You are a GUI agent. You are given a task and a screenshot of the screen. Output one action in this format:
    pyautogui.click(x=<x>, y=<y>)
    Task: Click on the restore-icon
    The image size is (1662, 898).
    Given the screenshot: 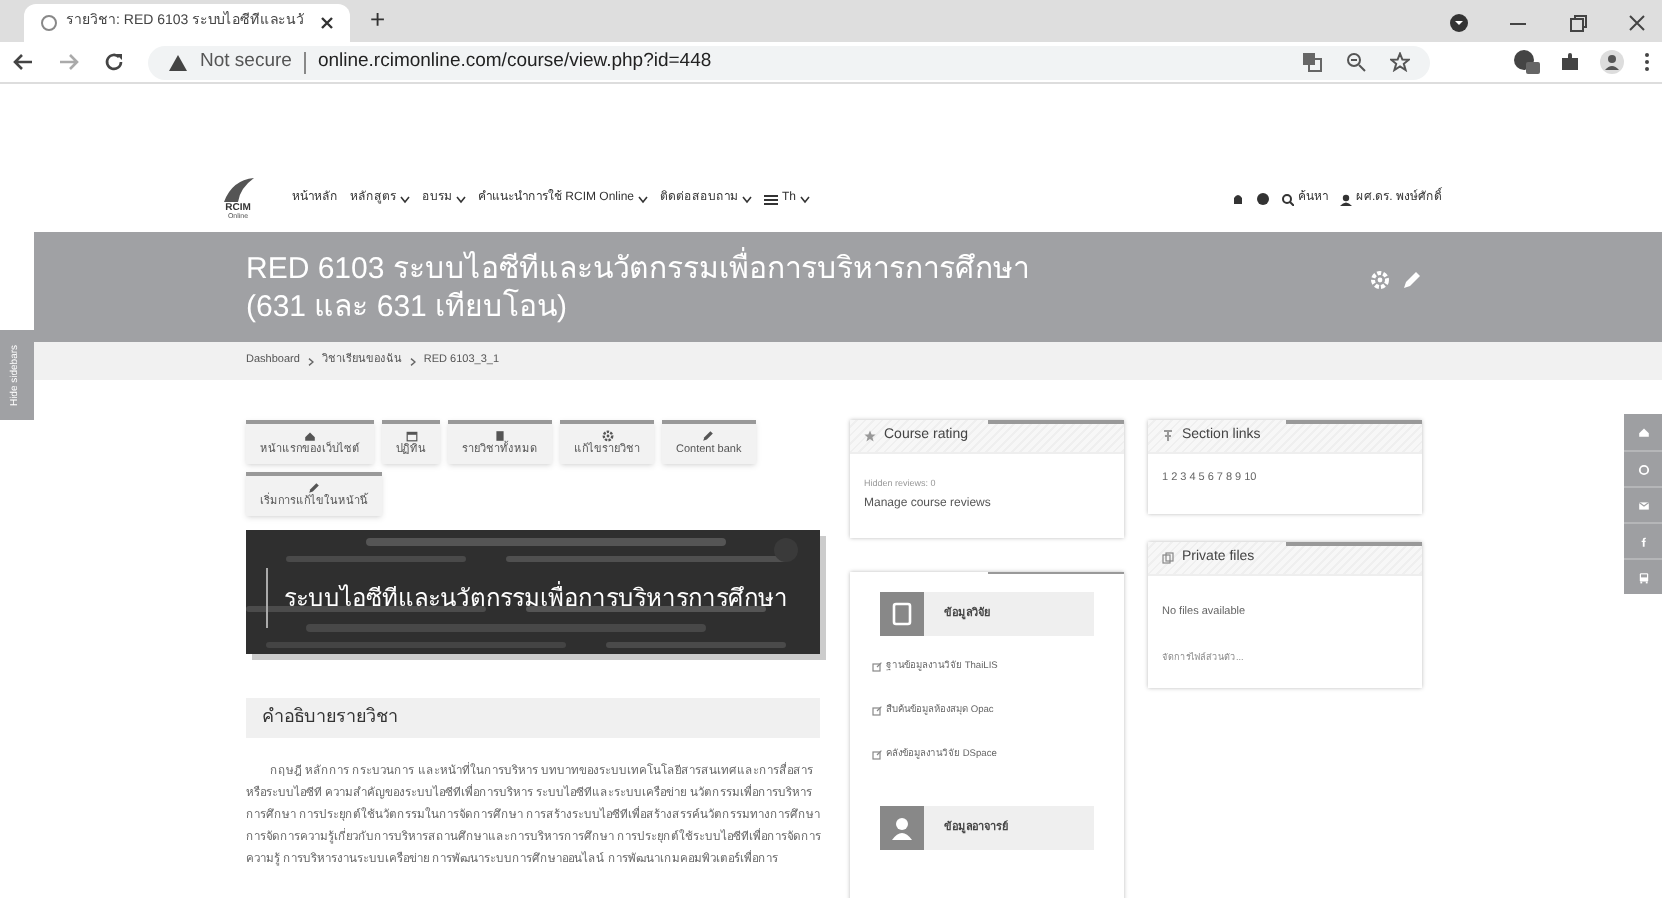 What is the action you would take?
    pyautogui.click(x=1578, y=23)
    